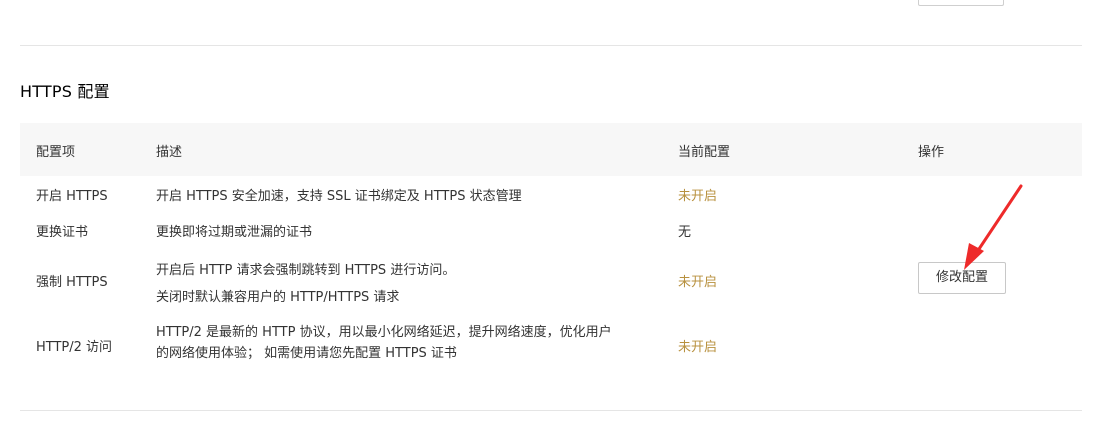 The width and height of the screenshot is (1110, 438). Describe the element at coordinates (704, 152) in the screenshot. I see `header-current: 当前配置` at that location.